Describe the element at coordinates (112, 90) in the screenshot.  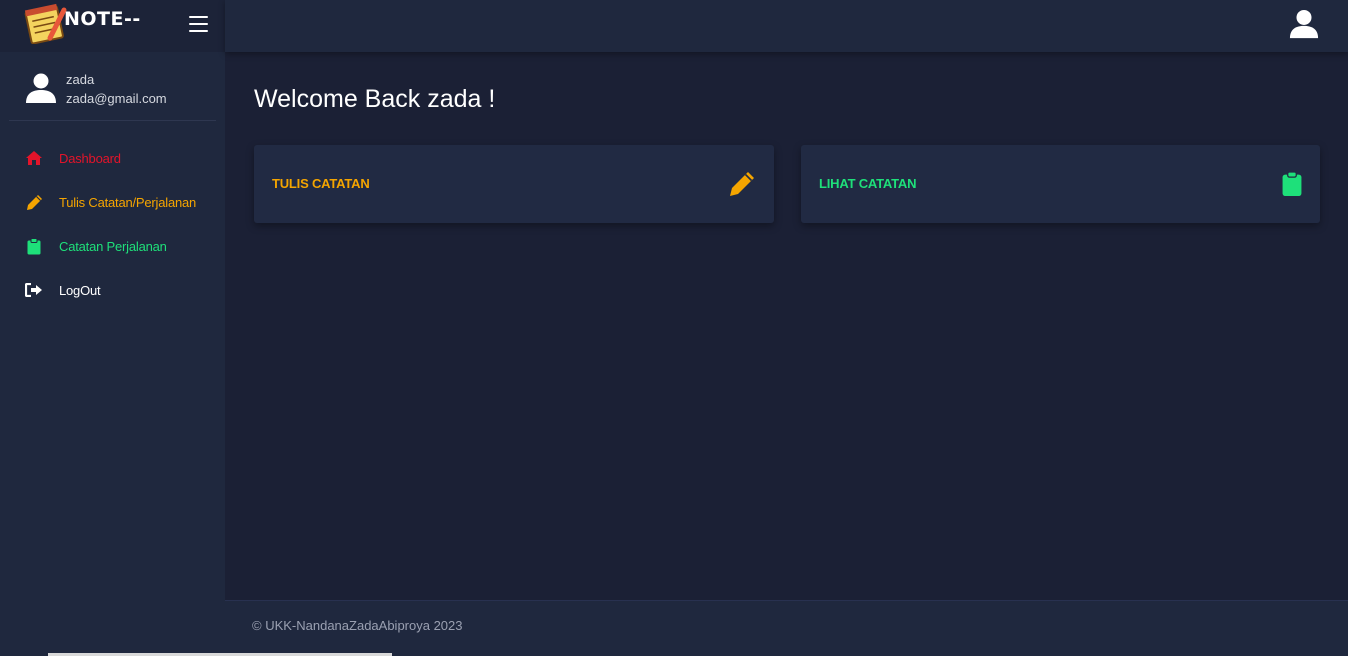
I see `user-panel: zada zada@gmail.com` at that location.